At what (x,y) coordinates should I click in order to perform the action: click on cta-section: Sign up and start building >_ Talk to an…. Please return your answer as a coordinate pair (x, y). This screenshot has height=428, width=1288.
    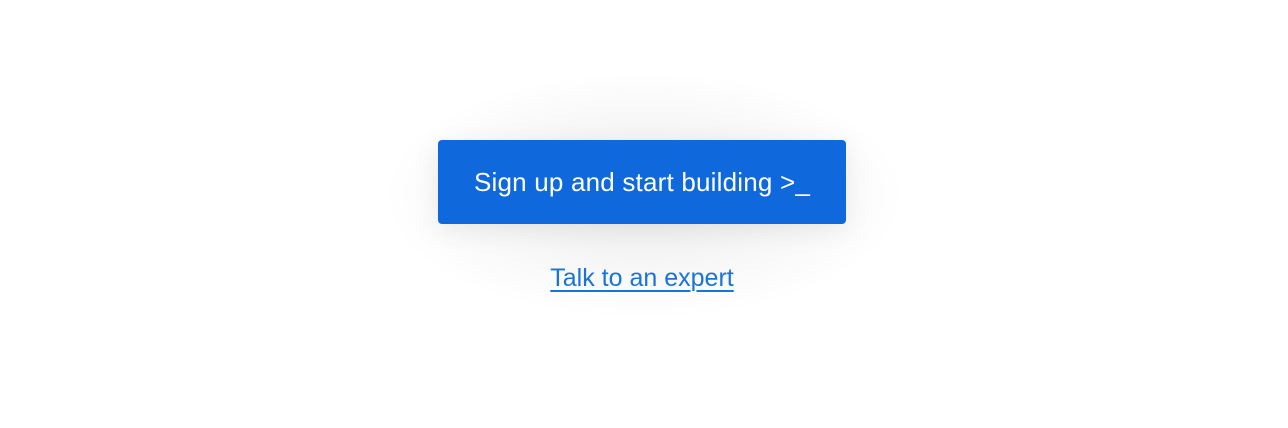
    Looking at the image, I should click on (642, 216).